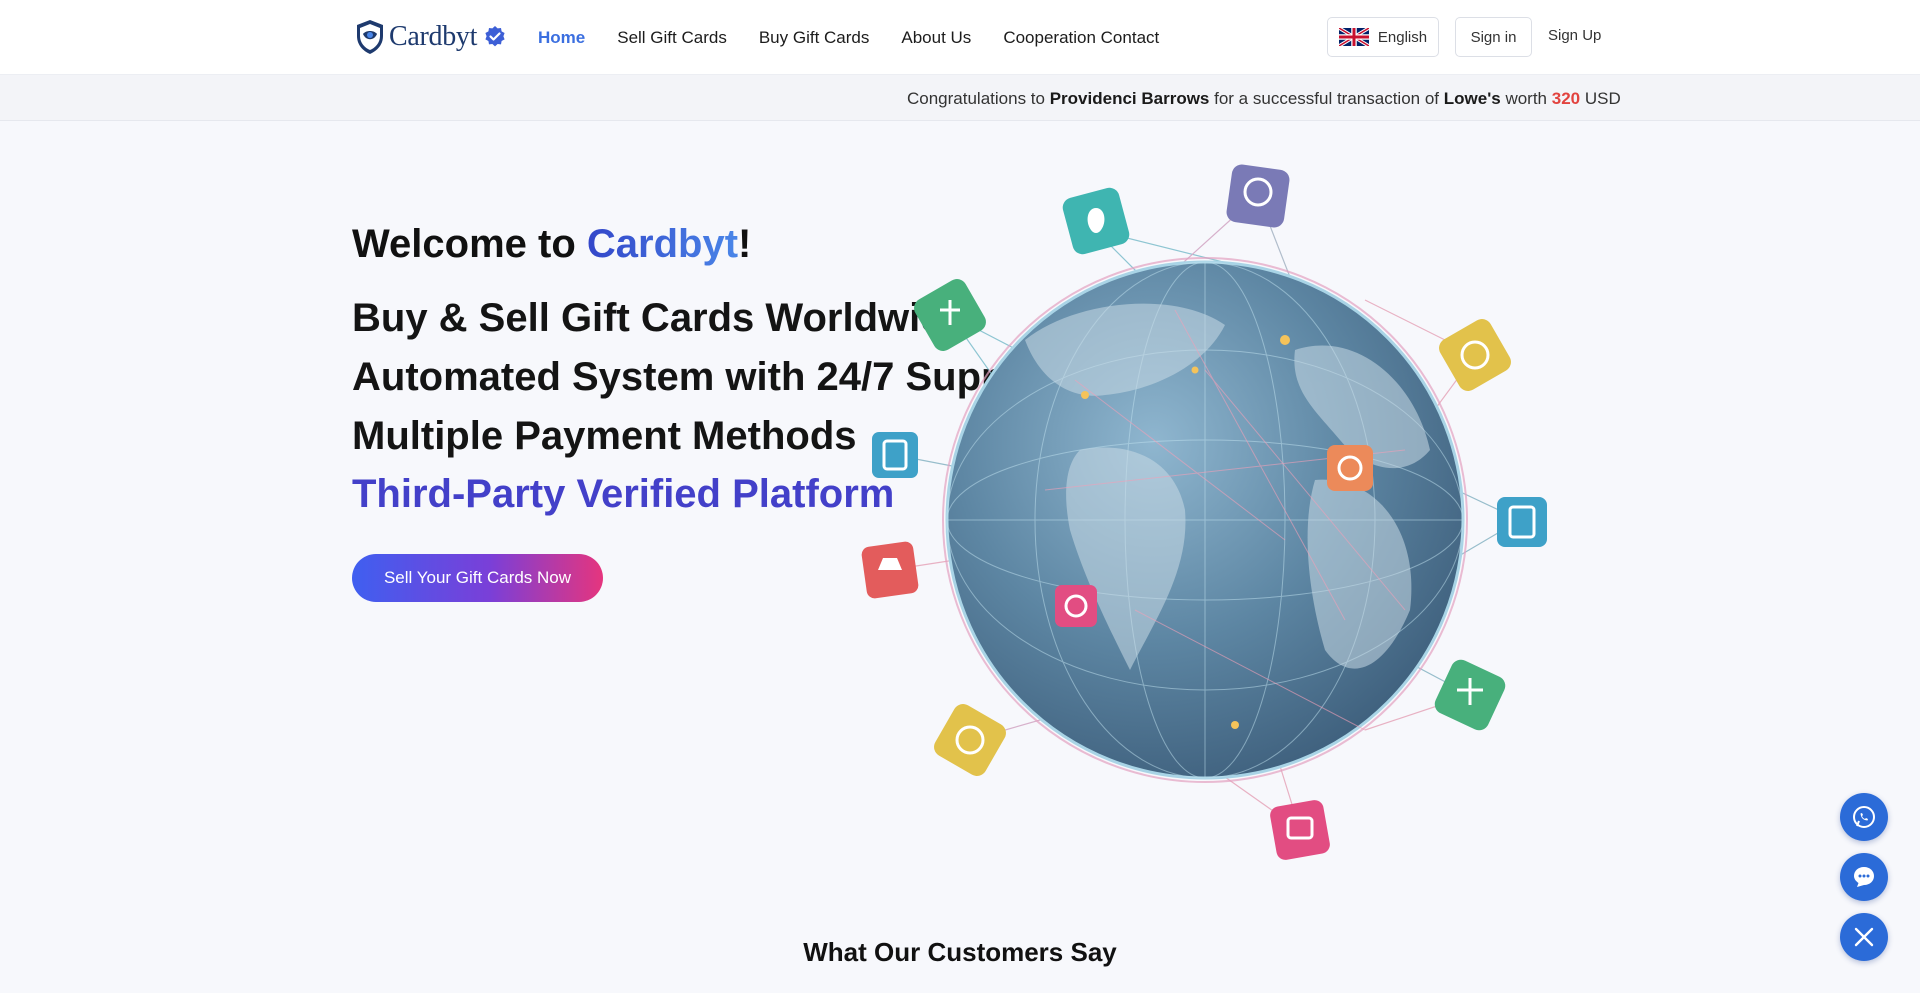 Image resolution: width=1920 pixels, height=993 pixels. What do you see at coordinates (1475, 355) in the screenshot?
I see `steam-card-icon-yellow` at bounding box center [1475, 355].